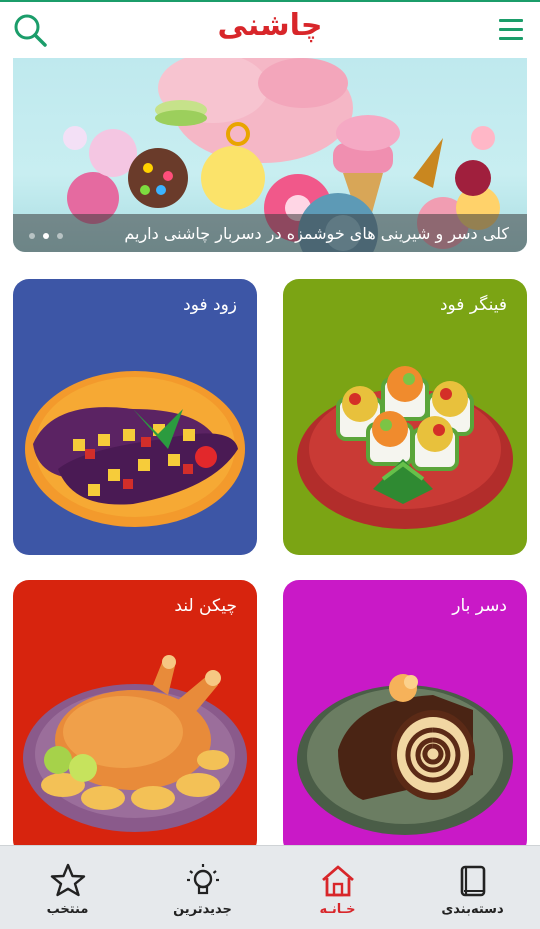 The height and width of the screenshot is (929, 540). I want to click on carousel-dot-active, so click(46, 236).